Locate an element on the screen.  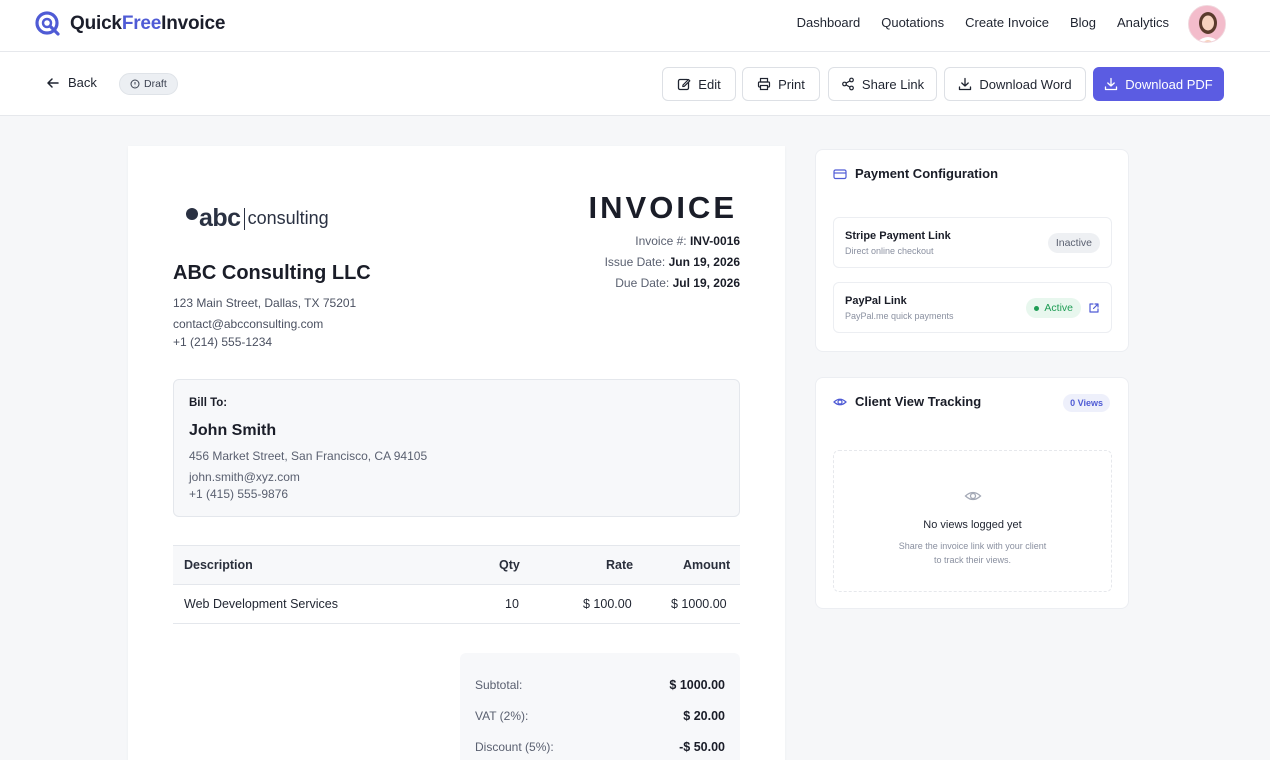
stripe-status-badge: Inactive is located at coordinates (1073, 243).